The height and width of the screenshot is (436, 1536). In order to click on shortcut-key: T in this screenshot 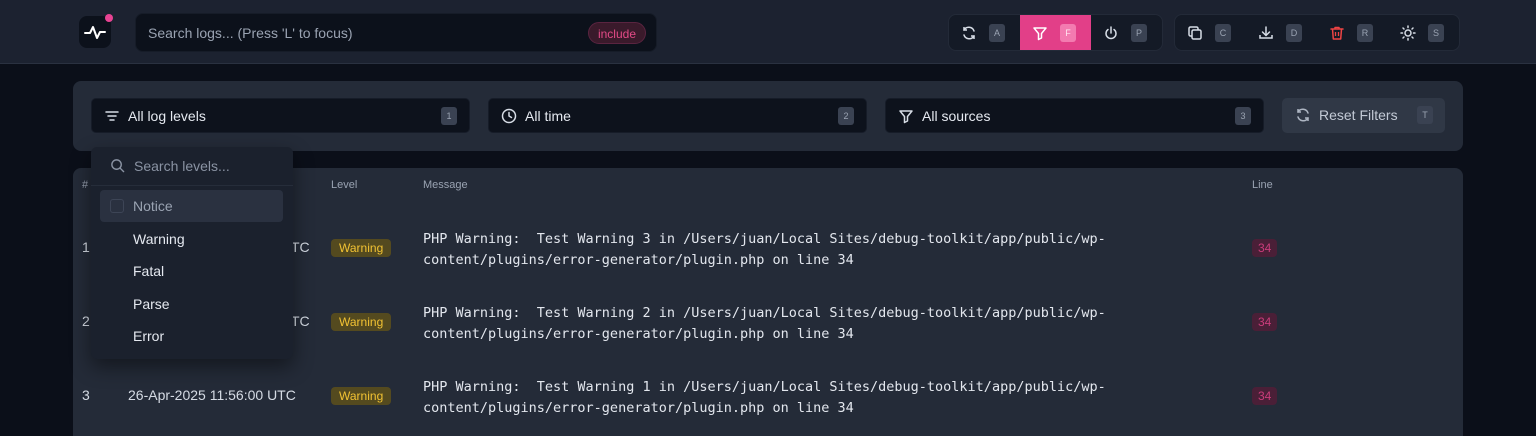, I will do `click(1425, 115)`.